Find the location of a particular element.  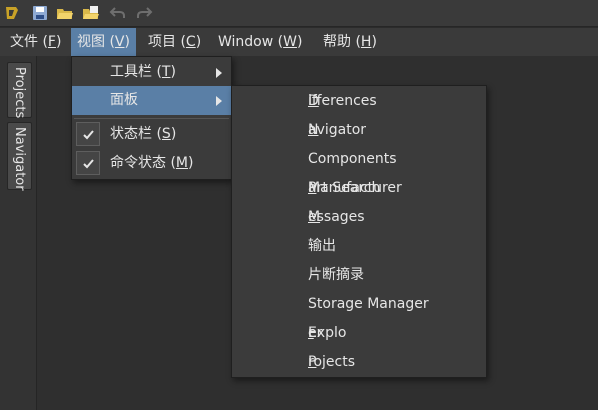

tab-projects: Projects is located at coordinates (19, 90).